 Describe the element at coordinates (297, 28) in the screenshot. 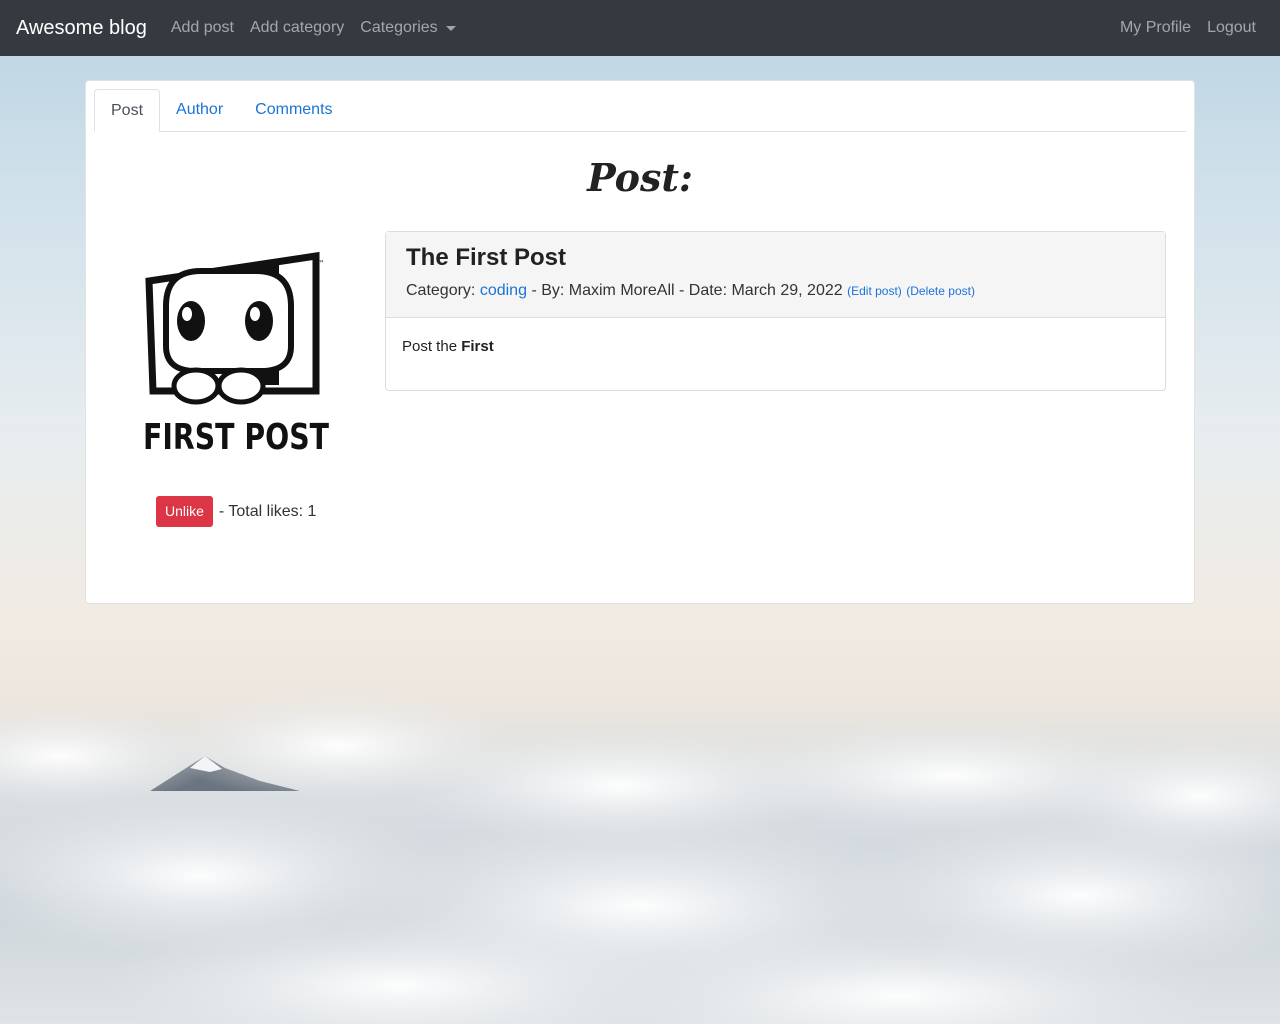

I see `nav-add-category: Add category` at that location.